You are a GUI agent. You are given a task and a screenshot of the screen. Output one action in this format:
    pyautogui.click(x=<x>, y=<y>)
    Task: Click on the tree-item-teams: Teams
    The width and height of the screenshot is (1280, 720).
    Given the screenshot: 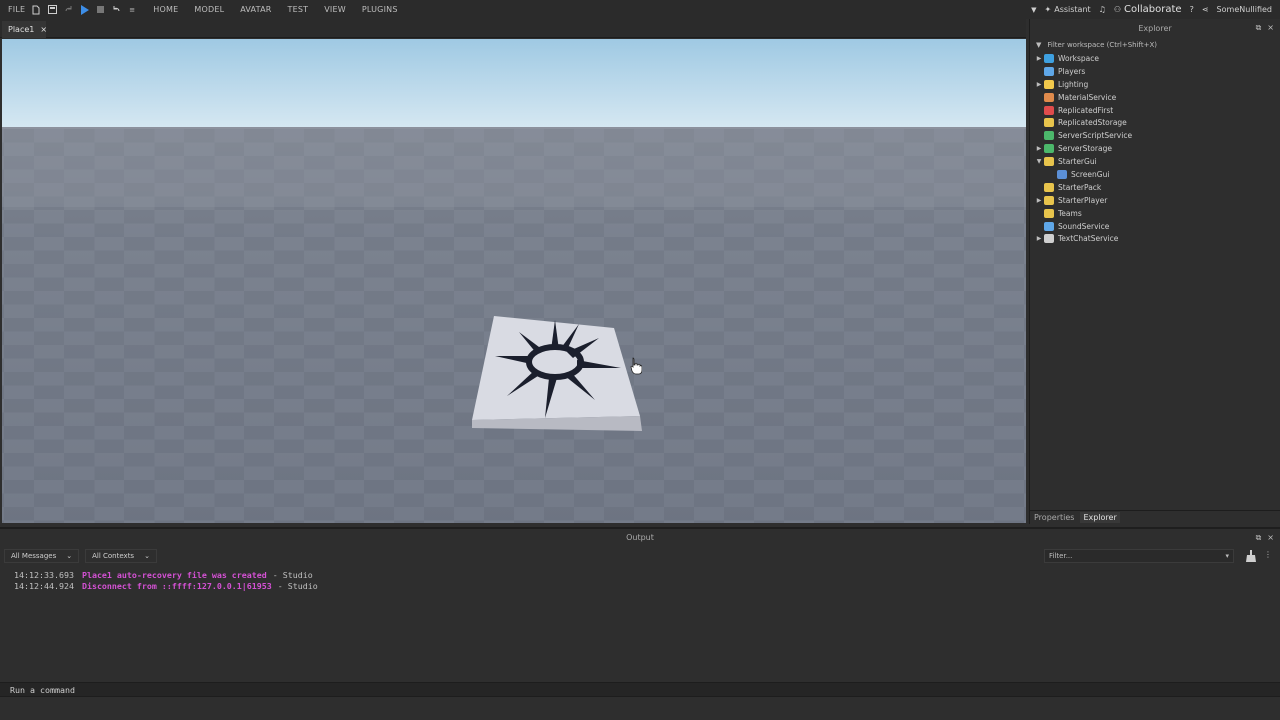 What is the action you would take?
    pyautogui.click(x=1155, y=213)
    